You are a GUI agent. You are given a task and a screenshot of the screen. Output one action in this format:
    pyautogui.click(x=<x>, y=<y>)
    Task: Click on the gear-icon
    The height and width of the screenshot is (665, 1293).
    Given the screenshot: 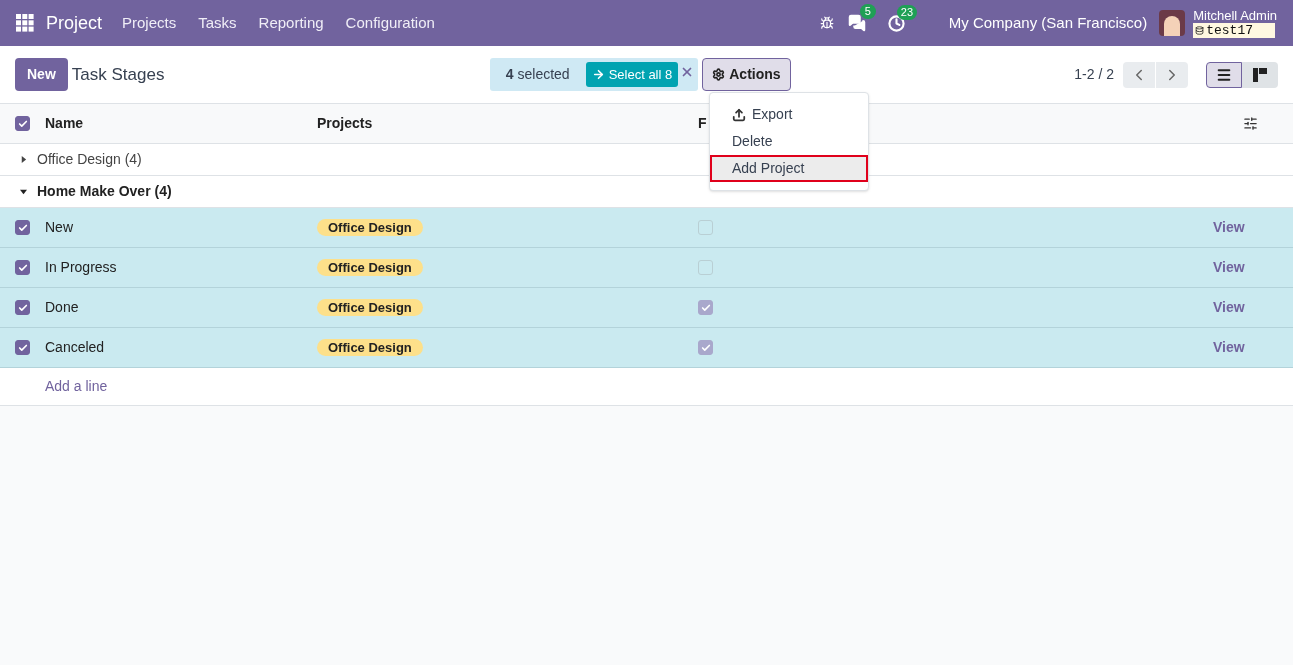 What is the action you would take?
    pyautogui.click(x=719, y=74)
    